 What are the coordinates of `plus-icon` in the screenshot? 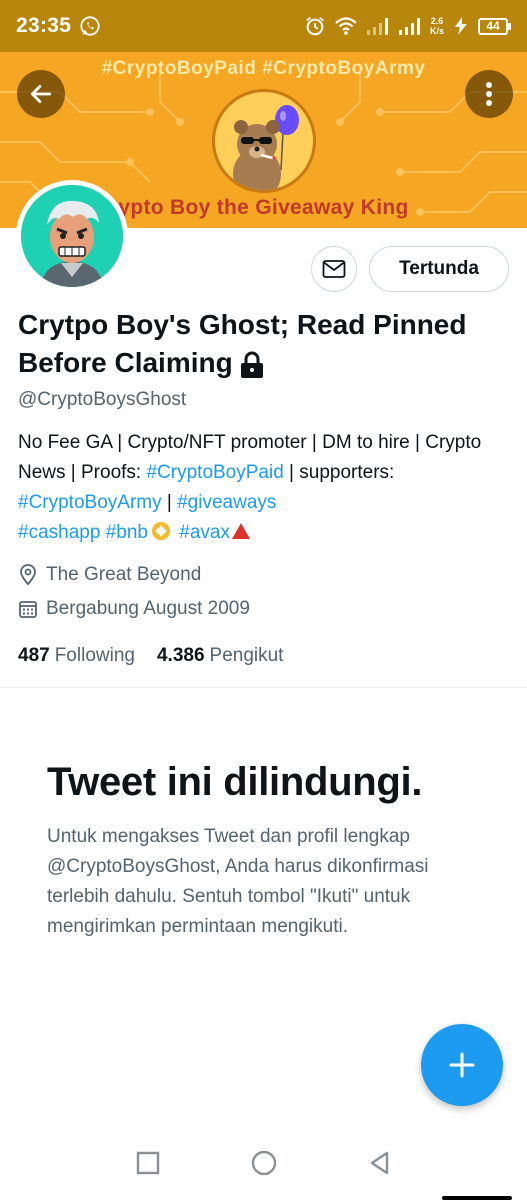 It's located at (462, 1065).